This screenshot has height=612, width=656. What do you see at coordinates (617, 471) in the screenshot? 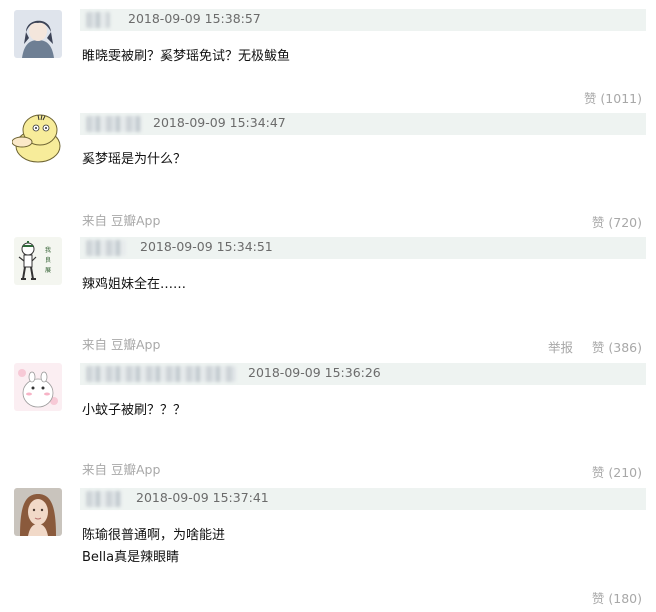
I see `like-button: 赞 (210)` at bounding box center [617, 471].